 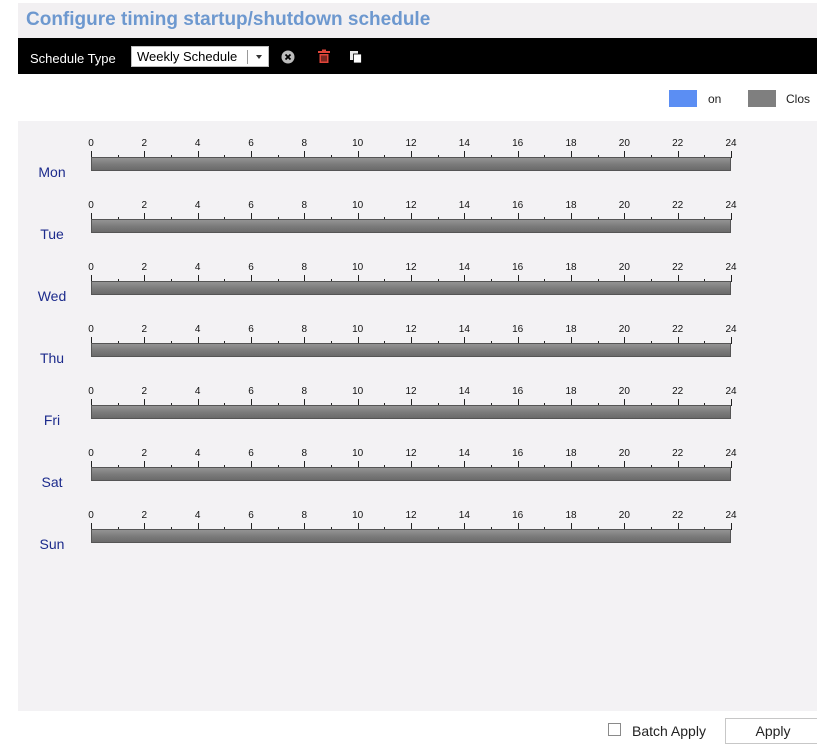 What do you see at coordinates (247, 57) in the screenshot?
I see `select-divider` at bounding box center [247, 57].